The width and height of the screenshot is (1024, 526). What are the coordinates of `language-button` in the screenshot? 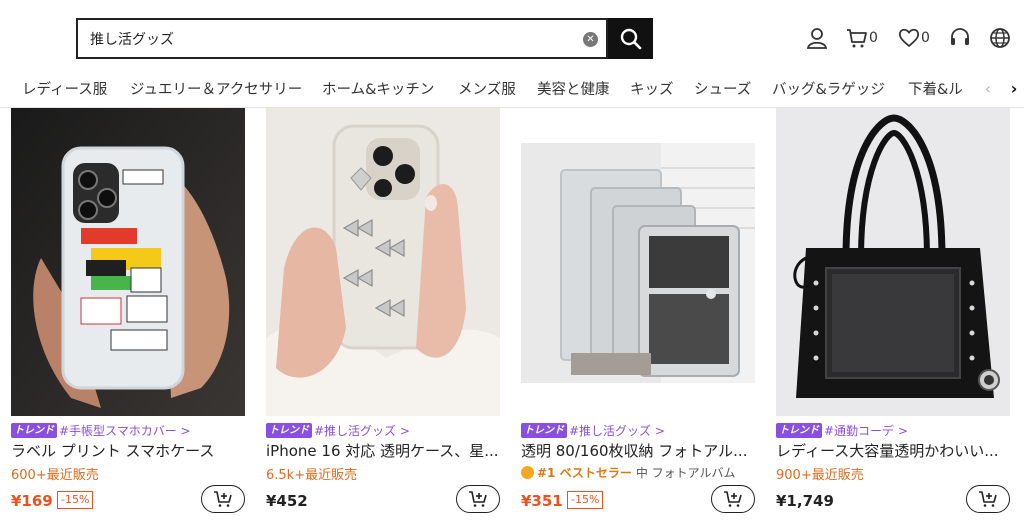 It's located at (1000, 38).